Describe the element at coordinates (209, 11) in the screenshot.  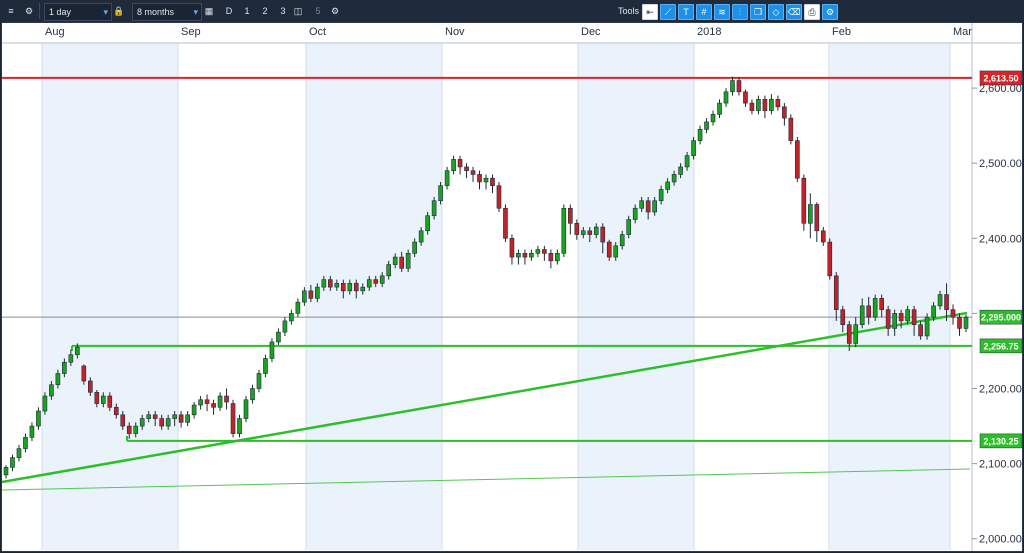
I see `calendar-icon: ▦` at that location.